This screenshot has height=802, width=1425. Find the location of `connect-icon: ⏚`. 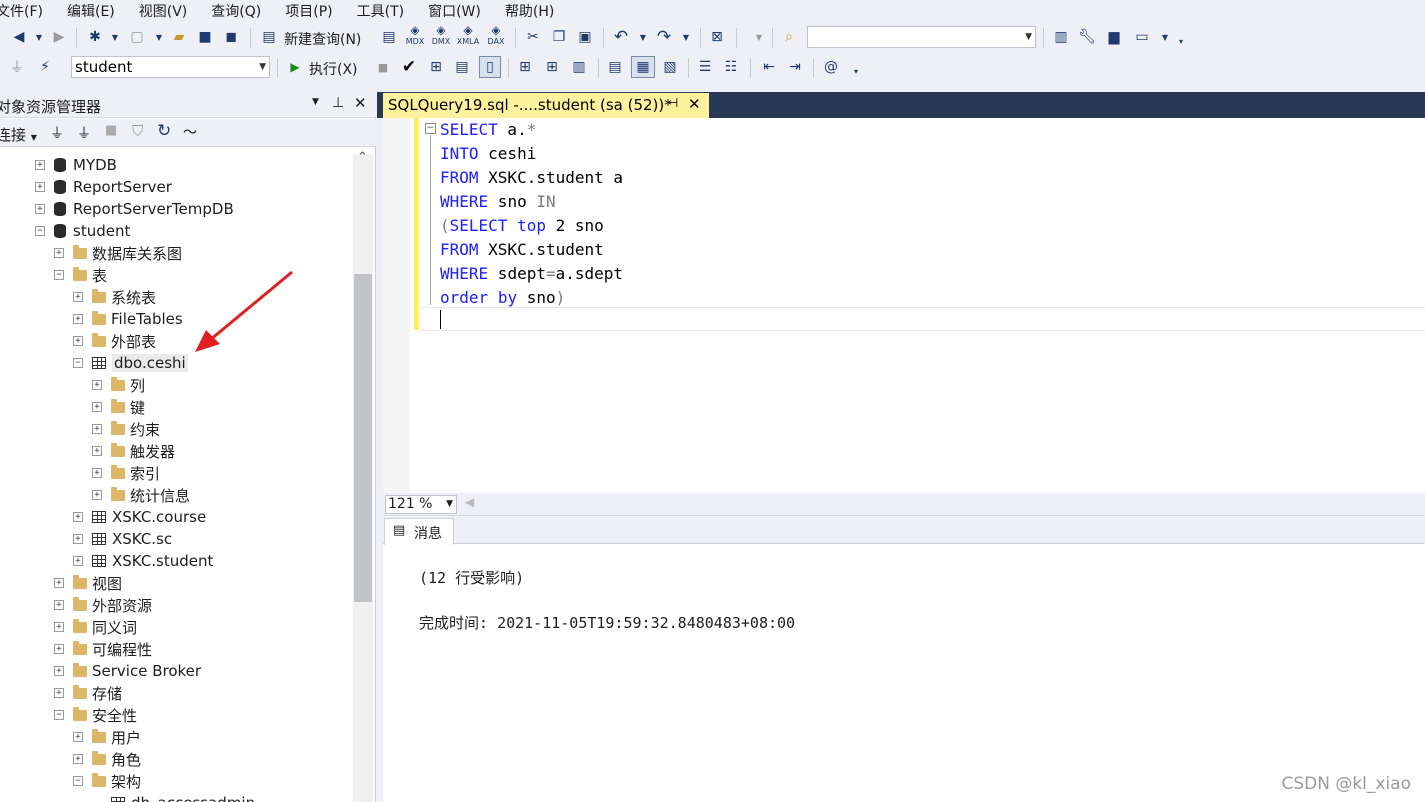

connect-icon: ⏚ is located at coordinates (17, 67).